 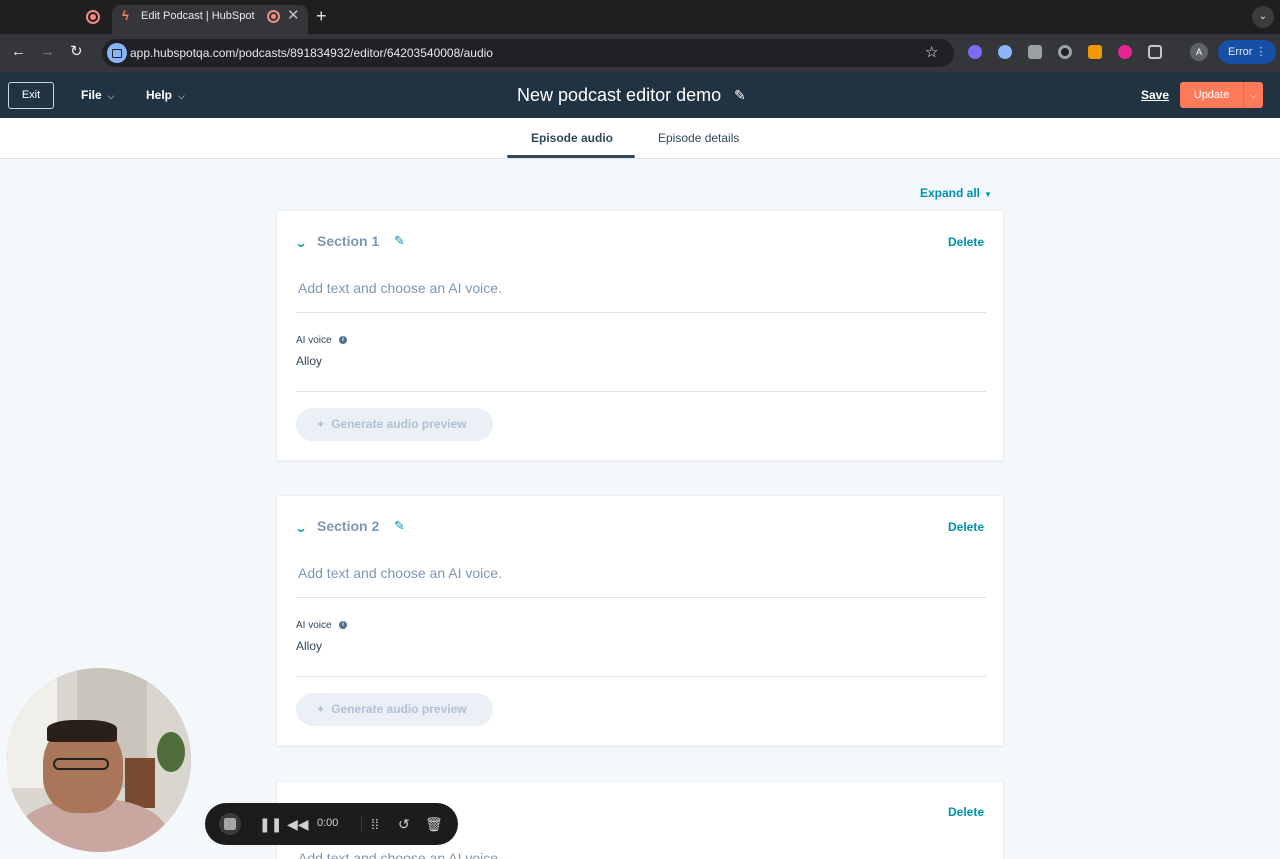 I want to click on section-title: Section 2, so click(x=348, y=526).